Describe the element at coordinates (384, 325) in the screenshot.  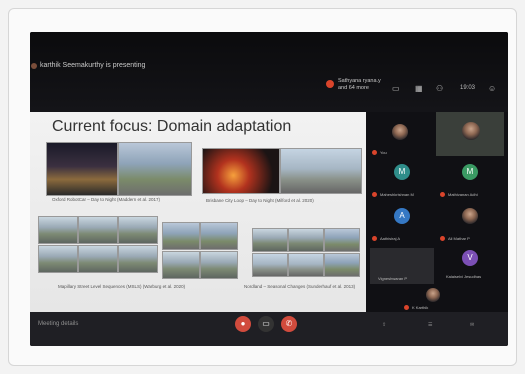
I see `present-icon: ⇪` at that location.